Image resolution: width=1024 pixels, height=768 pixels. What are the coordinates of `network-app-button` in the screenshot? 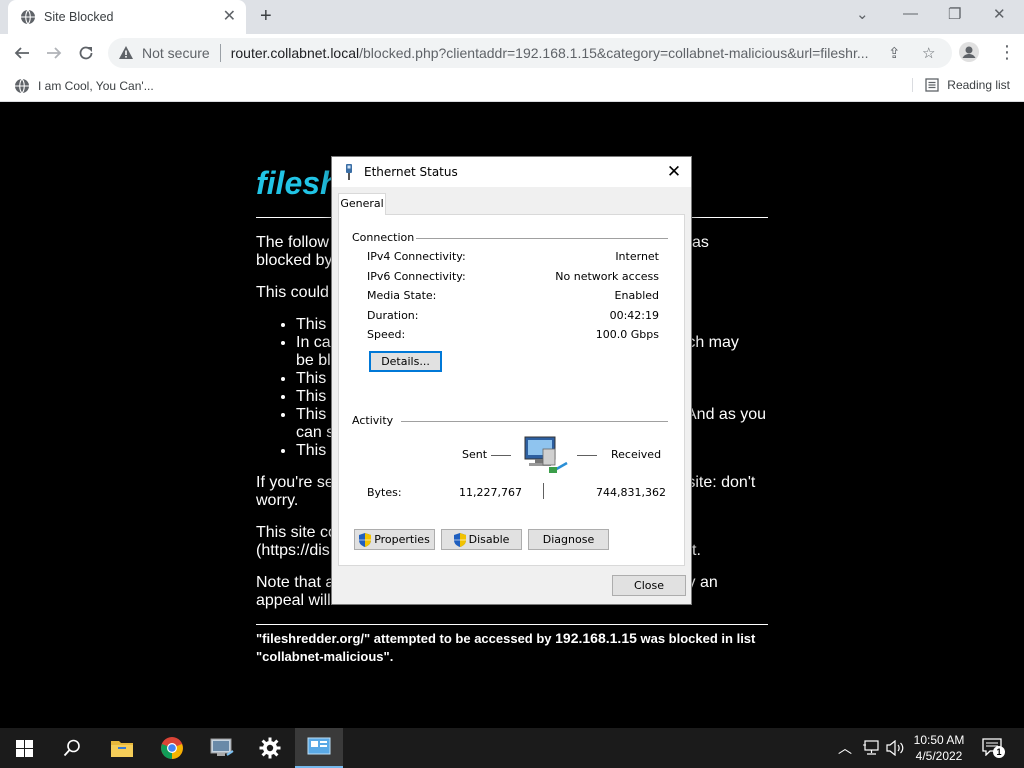 It's located at (222, 748).